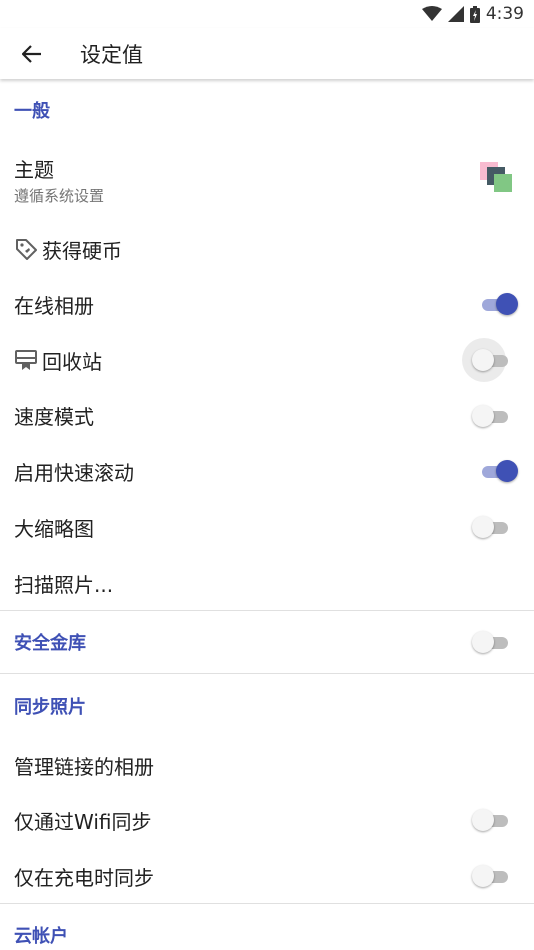 This screenshot has width=534, height=950. What do you see at coordinates (54, 528) in the screenshot?
I see `setting-big-thumbnails-label: 大缩略图` at bounding box center [54, 528].